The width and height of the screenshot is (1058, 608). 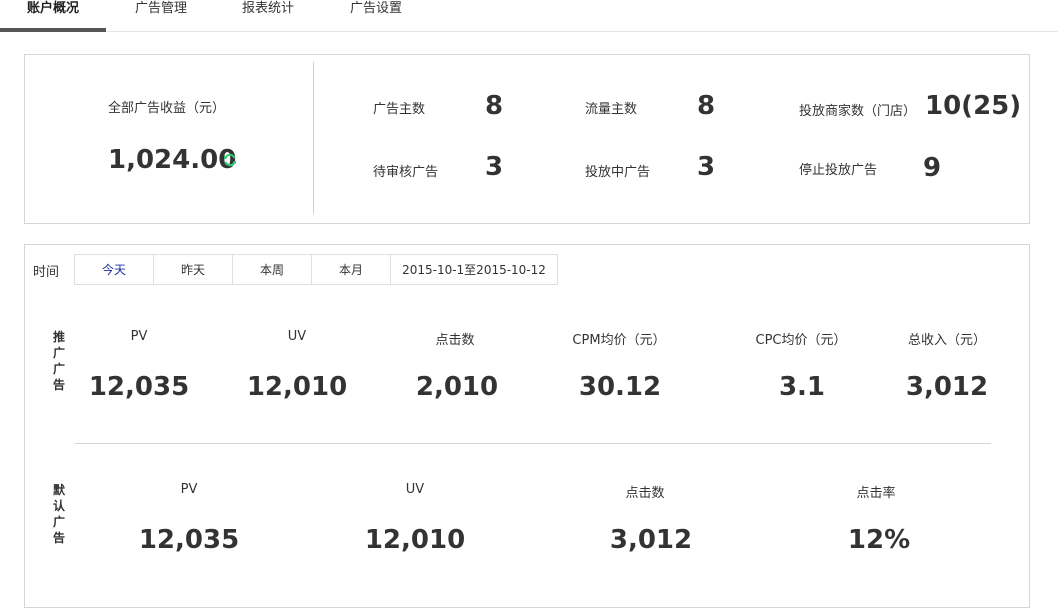 What do you see at coordinates (189, 489) in the screenshot?
I see `default-pv-label: PV` at bounding box center [189, 489].